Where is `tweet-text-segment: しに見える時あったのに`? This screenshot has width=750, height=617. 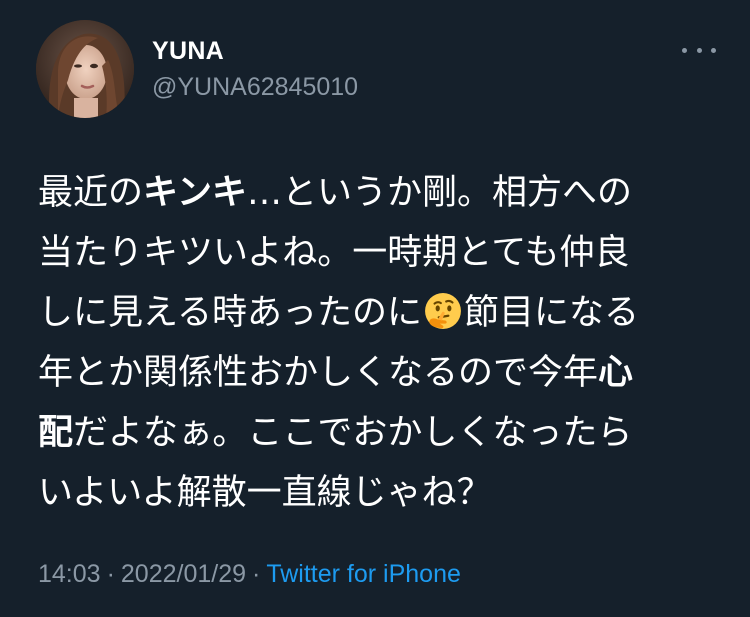
tweet-text-segment: しに見える時あったのに is located at coordinates (230, 313).